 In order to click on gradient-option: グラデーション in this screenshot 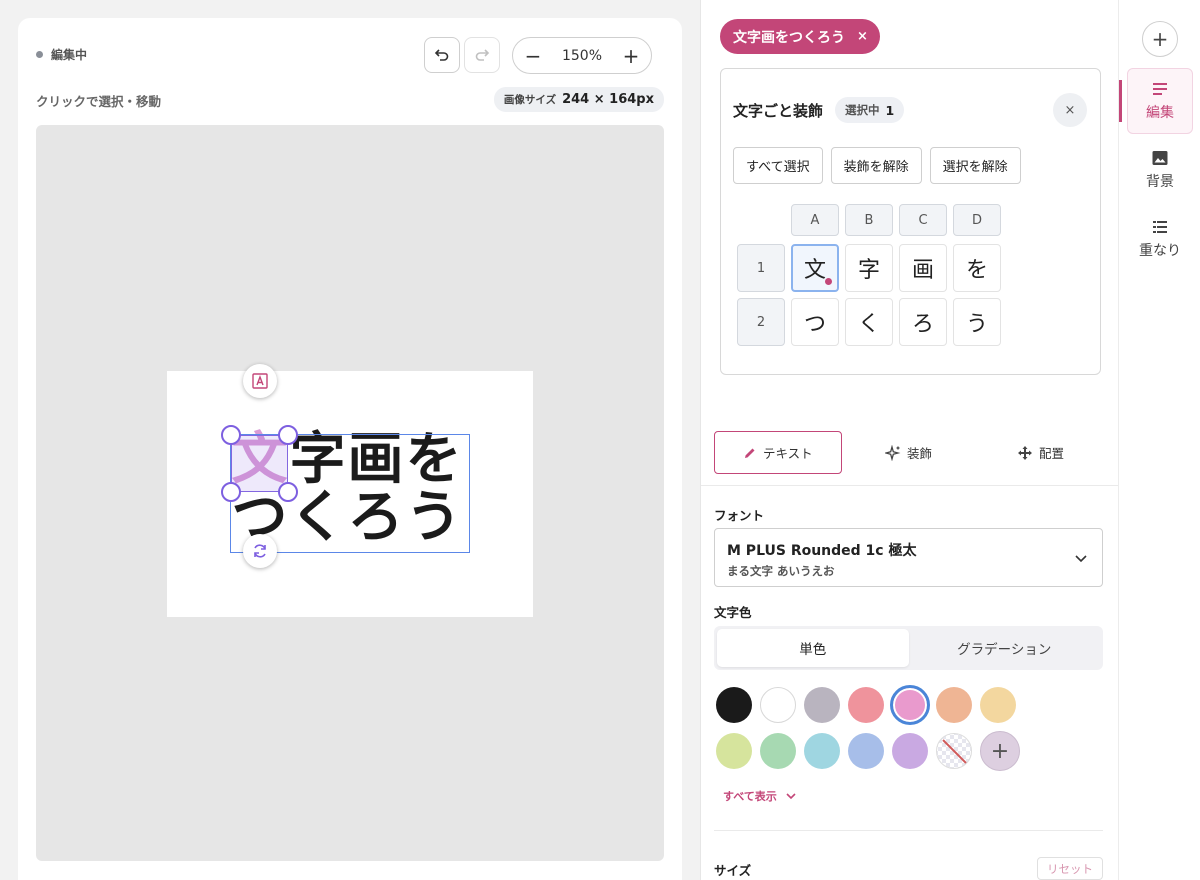, I will do `click(1005, 648)`.